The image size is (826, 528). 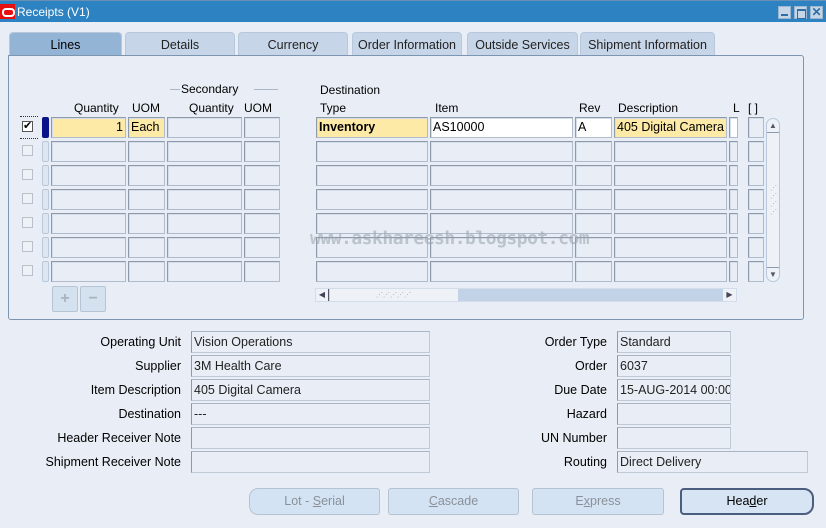 I want to click on routing-field: Direct Delivery, so click(x=712, y=462).